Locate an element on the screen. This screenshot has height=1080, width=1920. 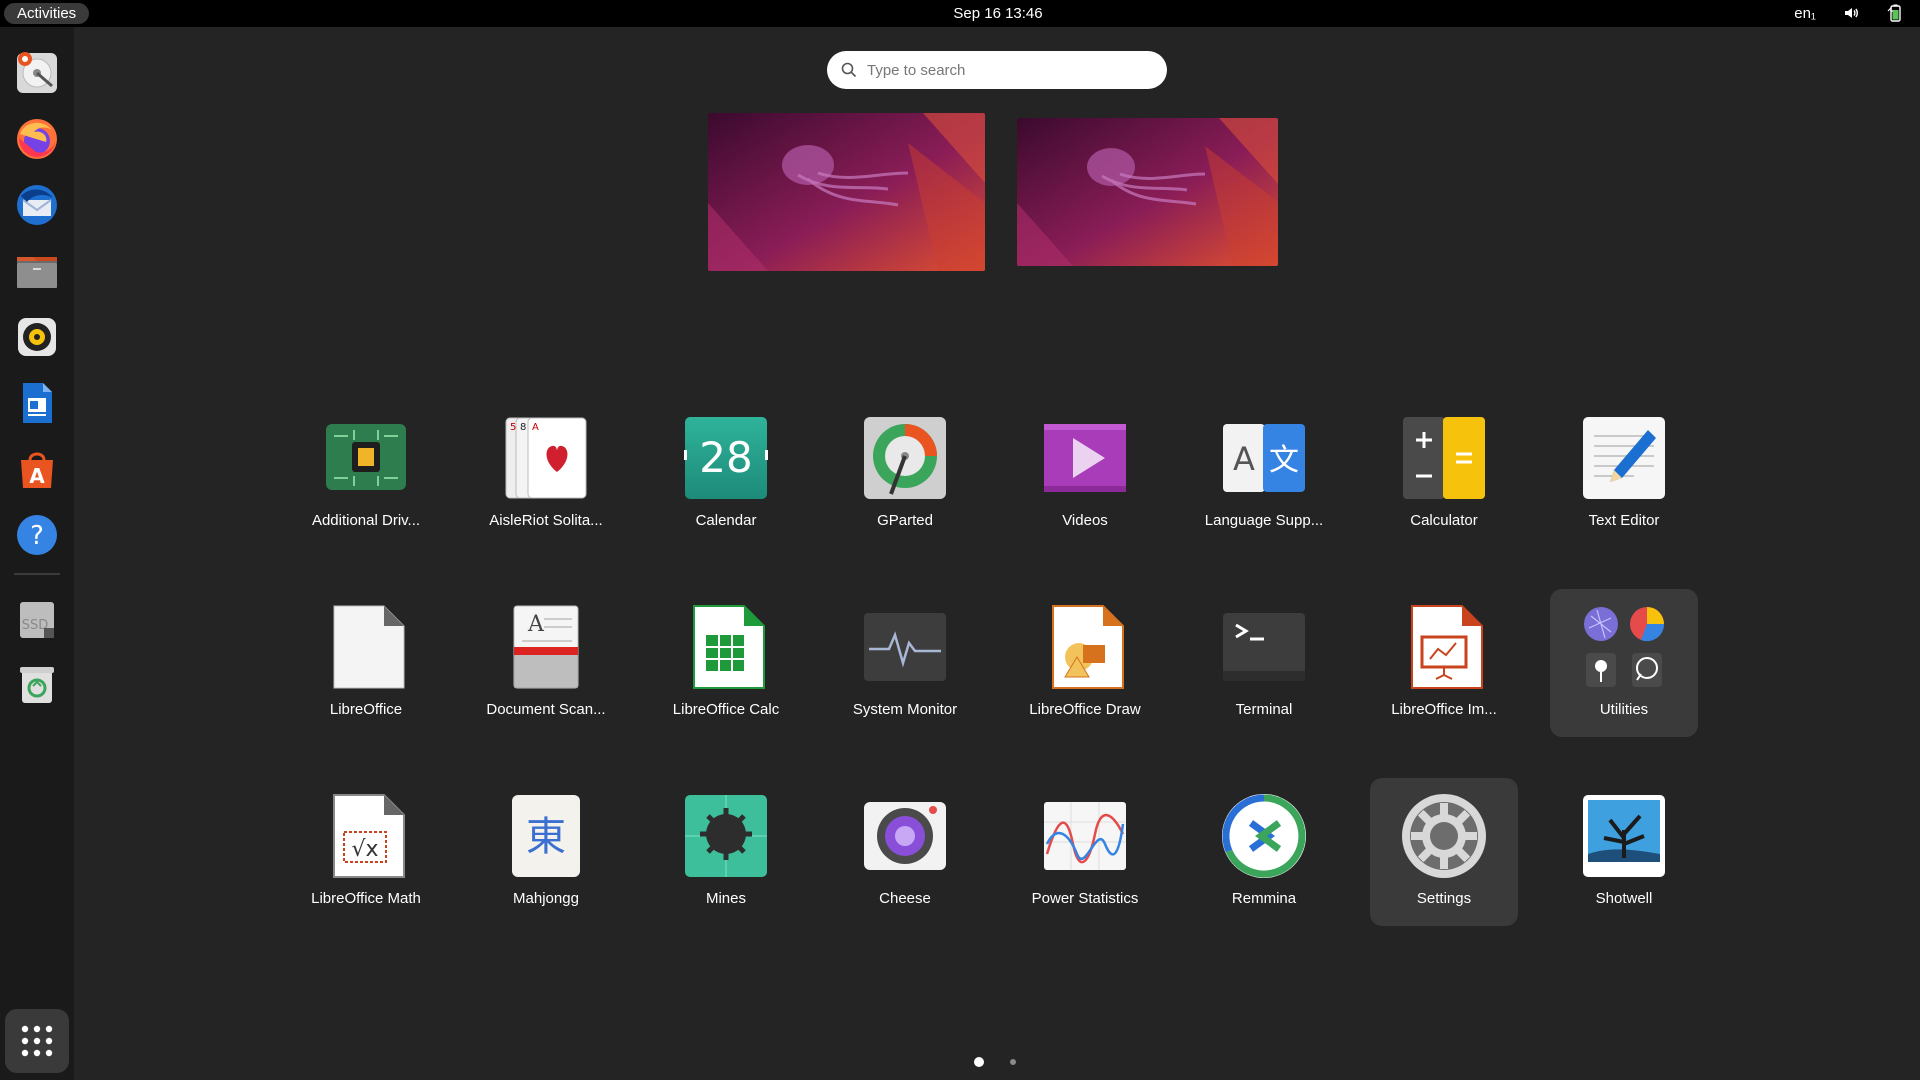
app-calculator: Calculator is located at coordinates (1444, 474).